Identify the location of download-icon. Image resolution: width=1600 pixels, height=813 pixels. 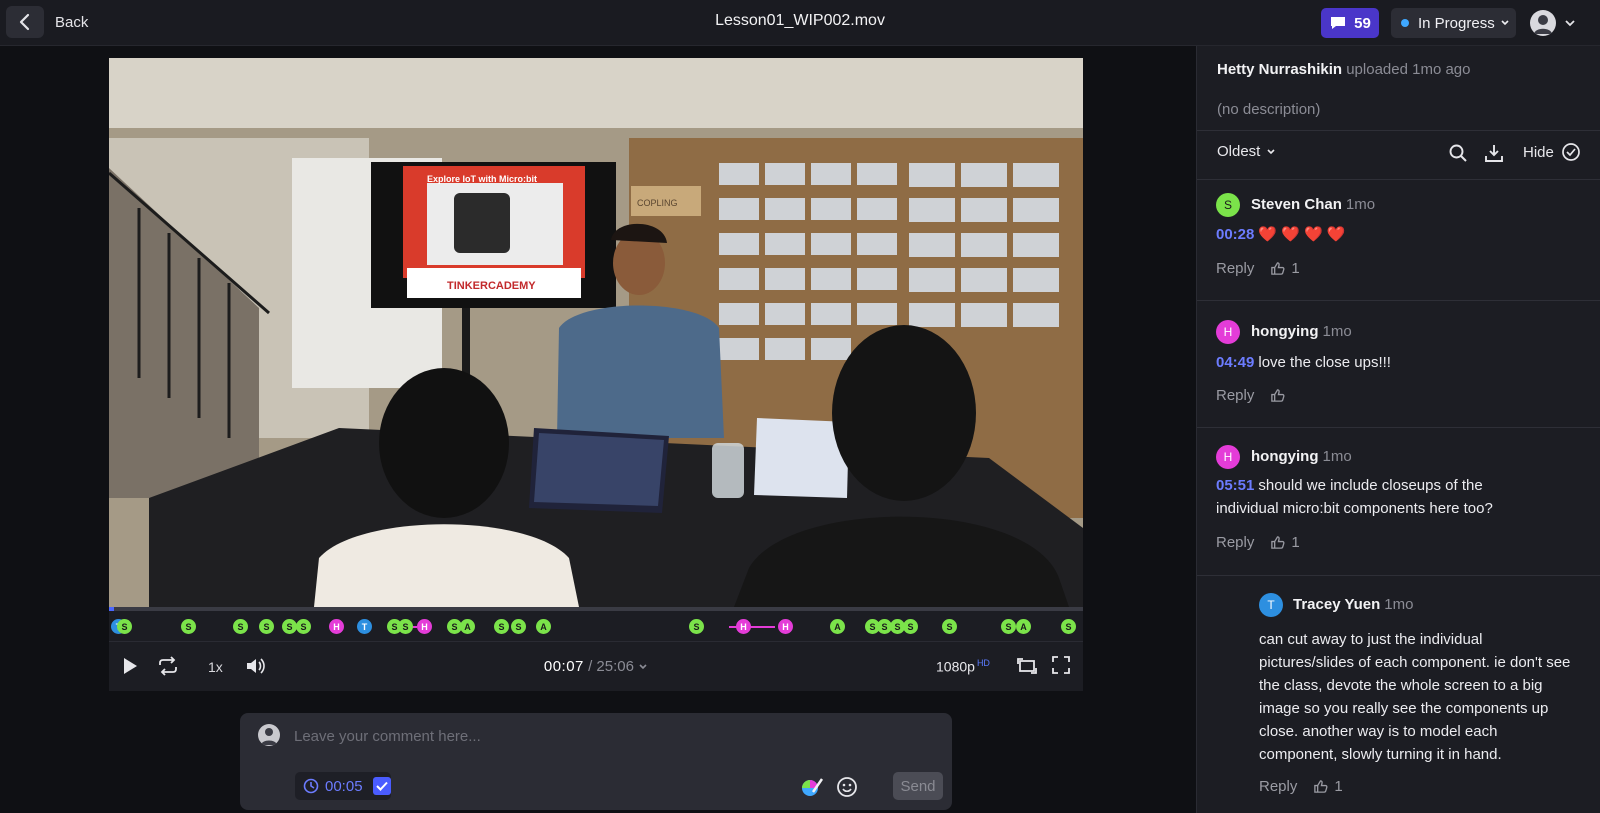
(1494, 153).